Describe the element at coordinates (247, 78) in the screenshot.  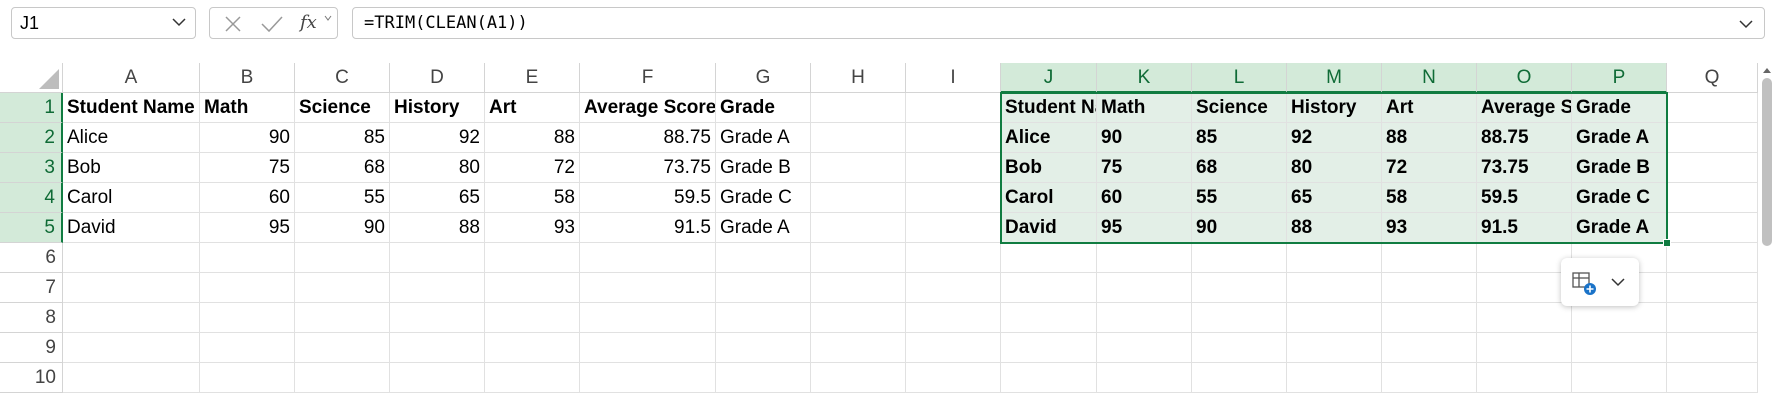
I see `column-header-b: B` at that location.